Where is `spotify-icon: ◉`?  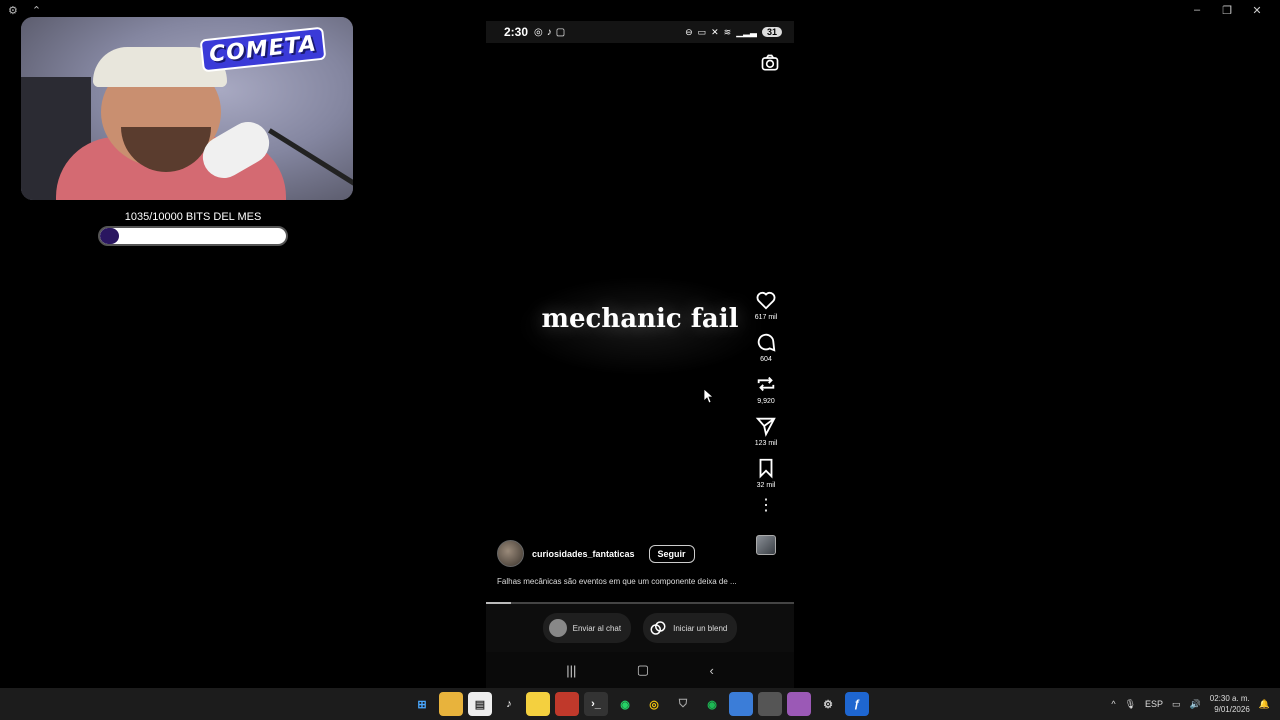 spotify-icon: ◉ is located at coordinates (712, 704).